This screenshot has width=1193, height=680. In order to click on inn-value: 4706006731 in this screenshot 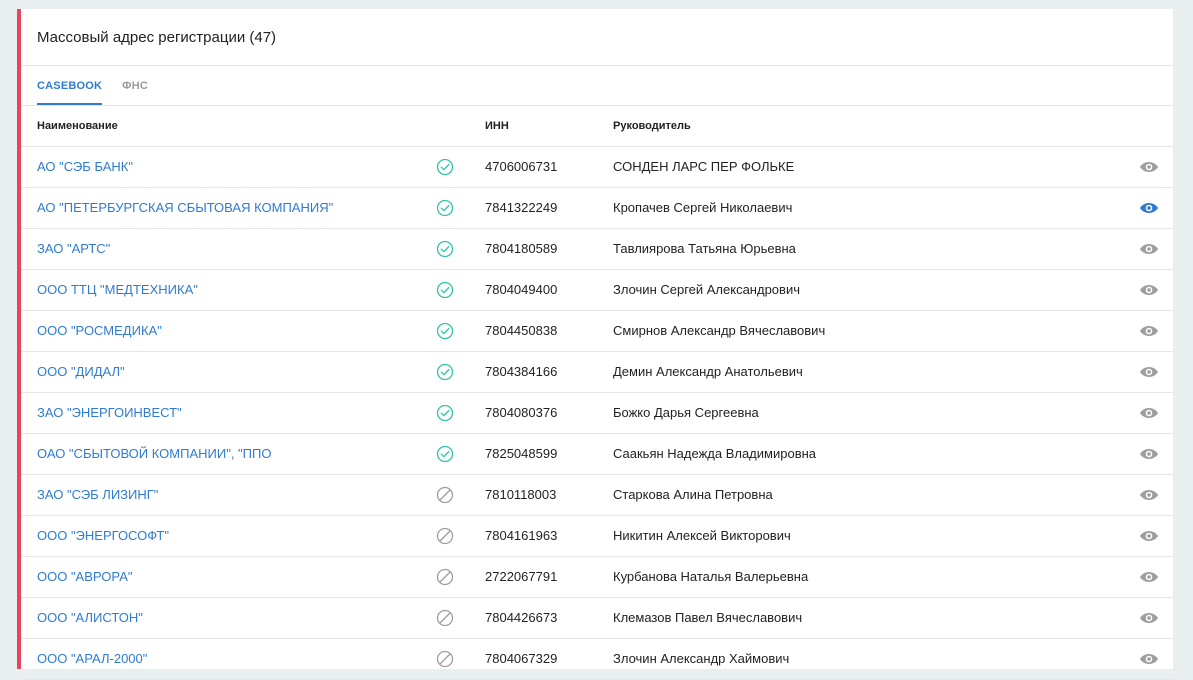, I will do `click(521, 166)`.